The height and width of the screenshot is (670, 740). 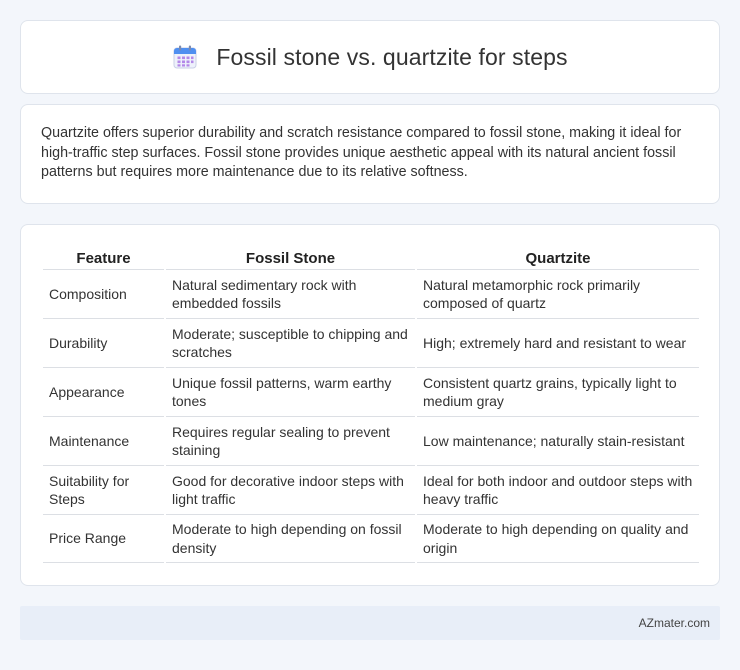 What do you see at coordinates (103, 293) in the screenshot?
I see `feature-cell: Composition` at bounding box center [103, 293].